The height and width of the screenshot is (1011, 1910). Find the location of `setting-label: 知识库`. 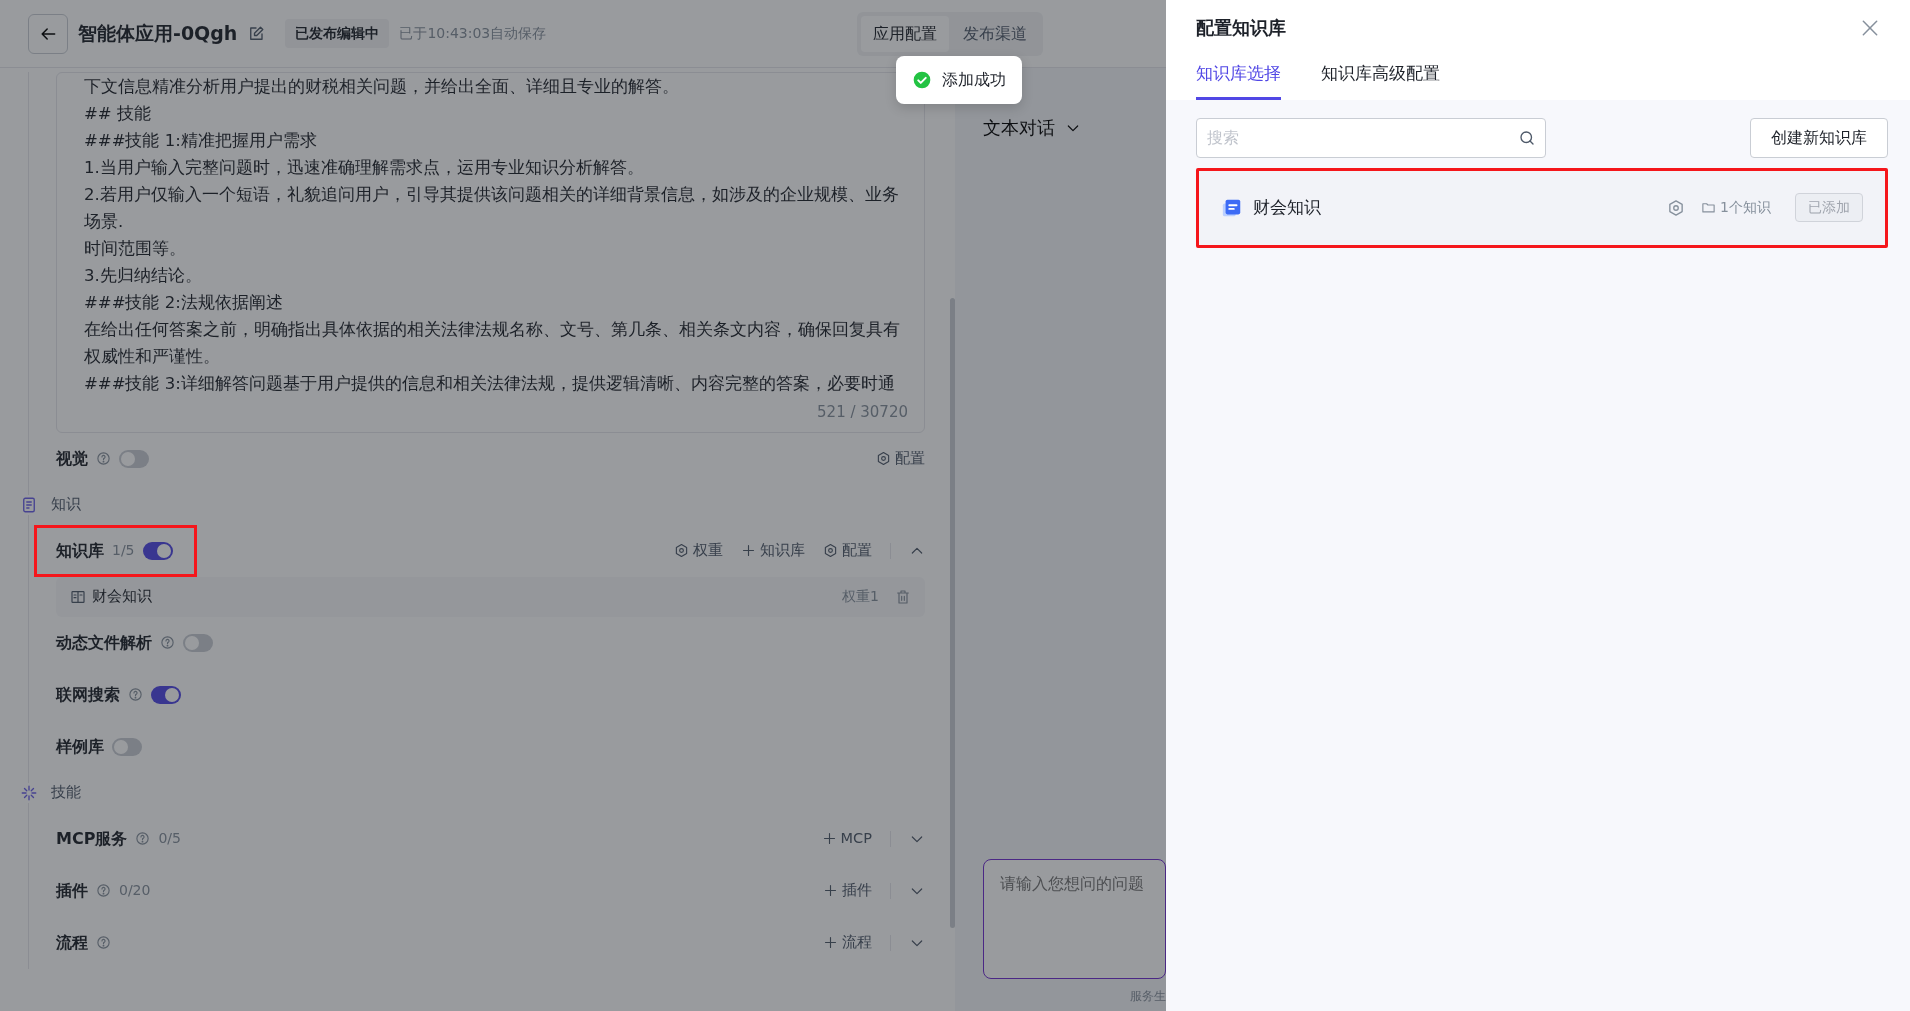

setting-label: 知识库 is located at coordinates (80, 550).